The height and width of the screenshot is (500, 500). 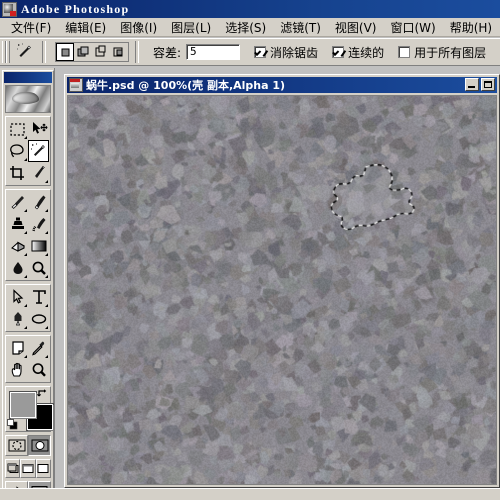 I want to click on toolbox-group-vector, so click(x=28, y=308).